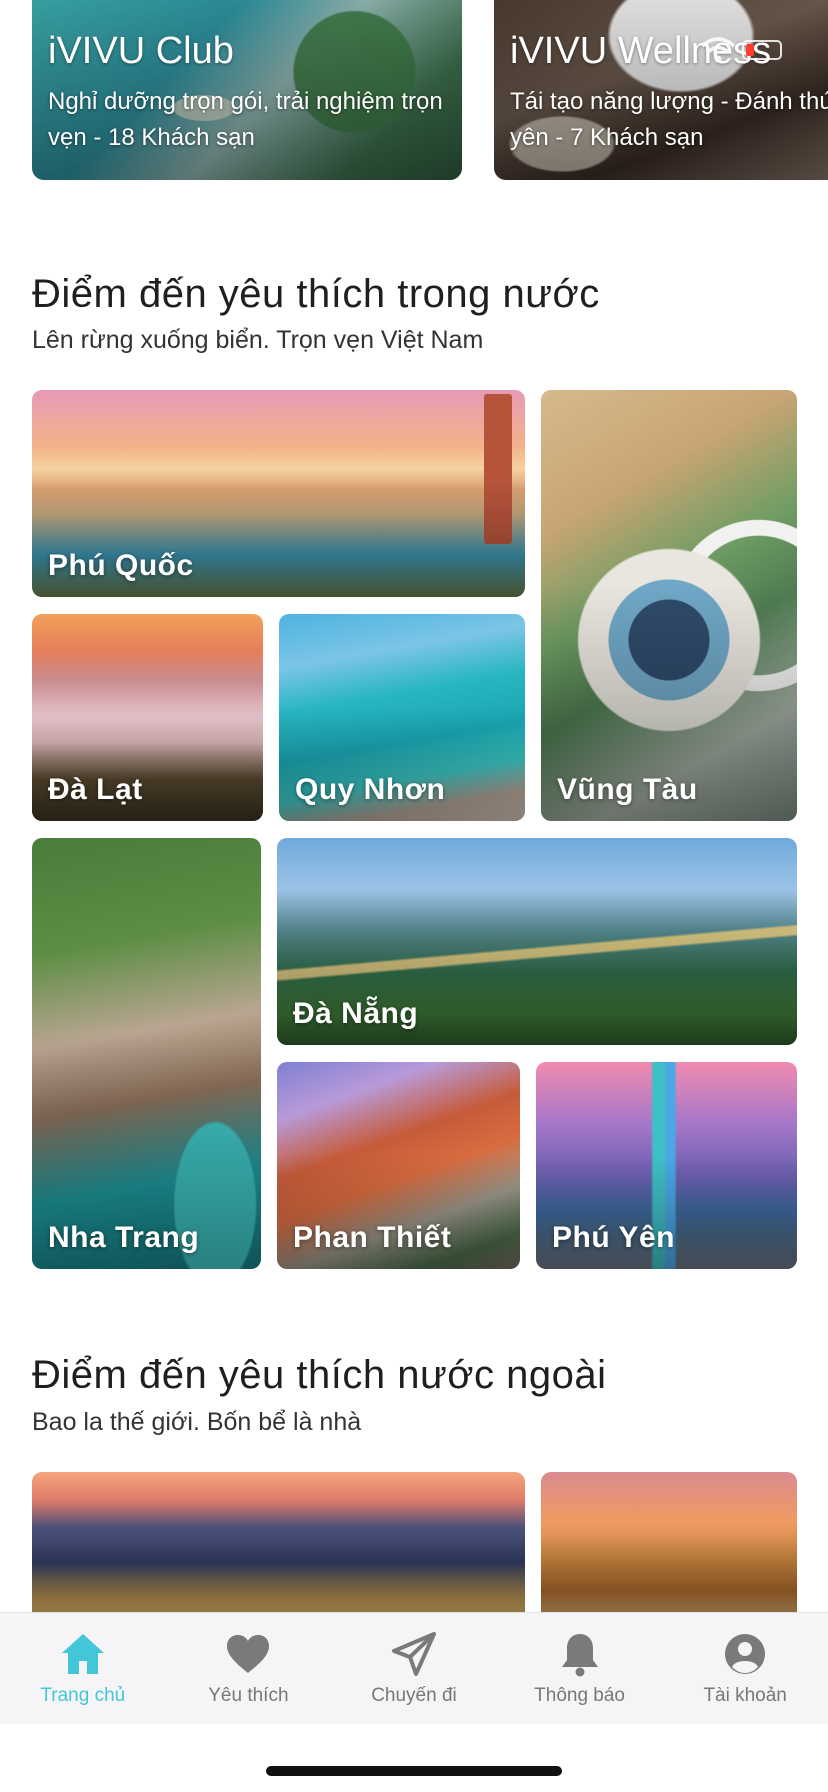  Describe the element at coordinates (745, 1654) in the screenshot. I see `account-icon` at that location.